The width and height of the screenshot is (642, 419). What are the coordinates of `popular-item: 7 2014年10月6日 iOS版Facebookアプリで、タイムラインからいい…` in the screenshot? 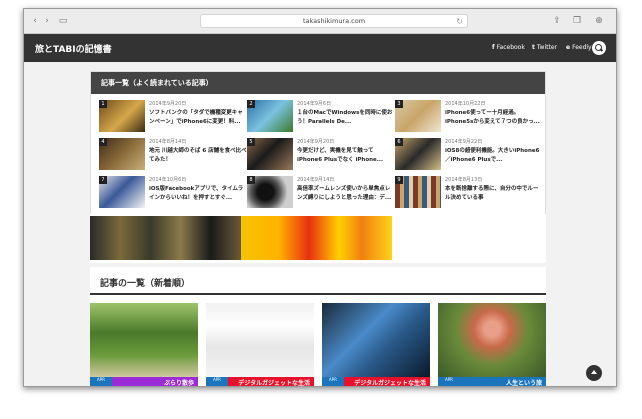 It's located at (173, 194).